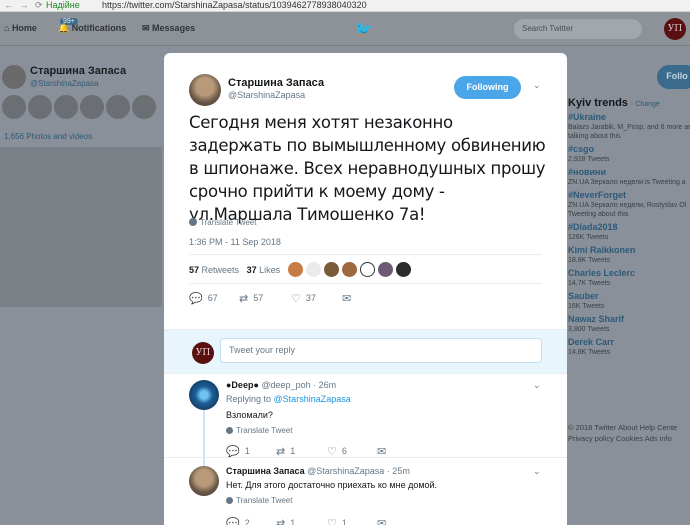 The image size is (690, 525). Describe the element at coordinates (251, 298) in the screenshot. I see `retweet-action: ⇄ 57` at that location.